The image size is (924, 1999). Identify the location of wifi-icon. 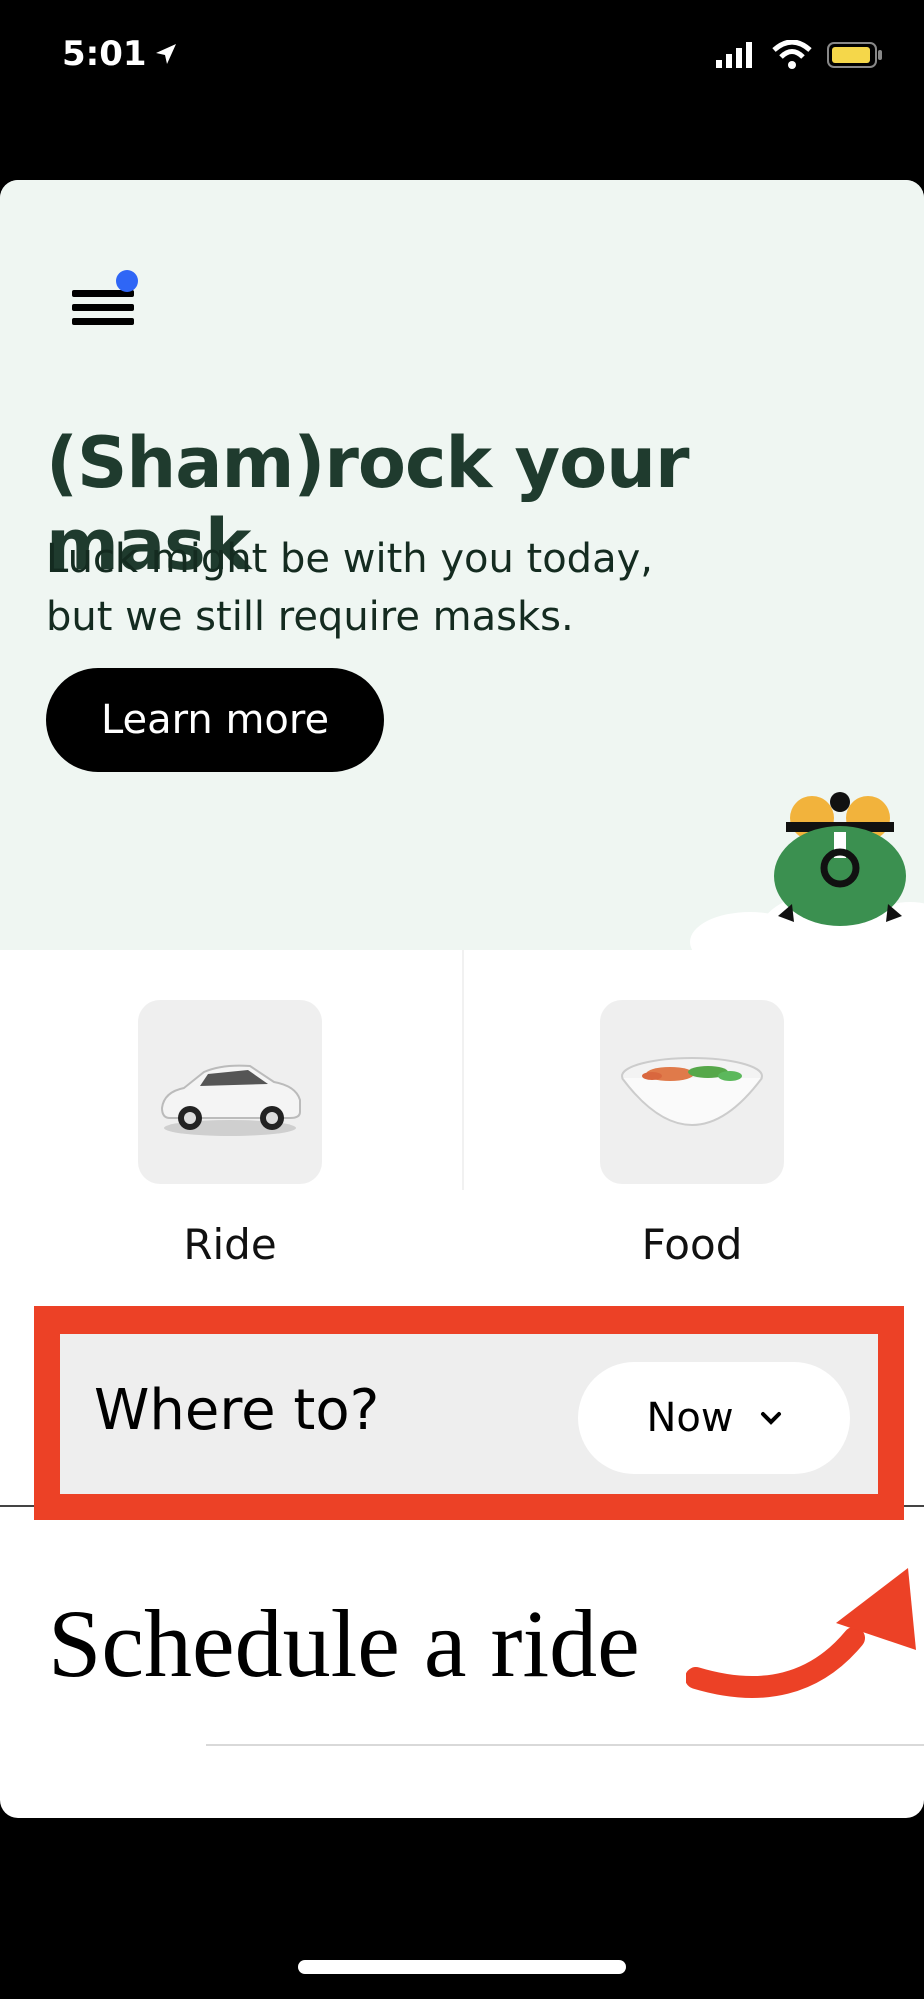
(792, 54).